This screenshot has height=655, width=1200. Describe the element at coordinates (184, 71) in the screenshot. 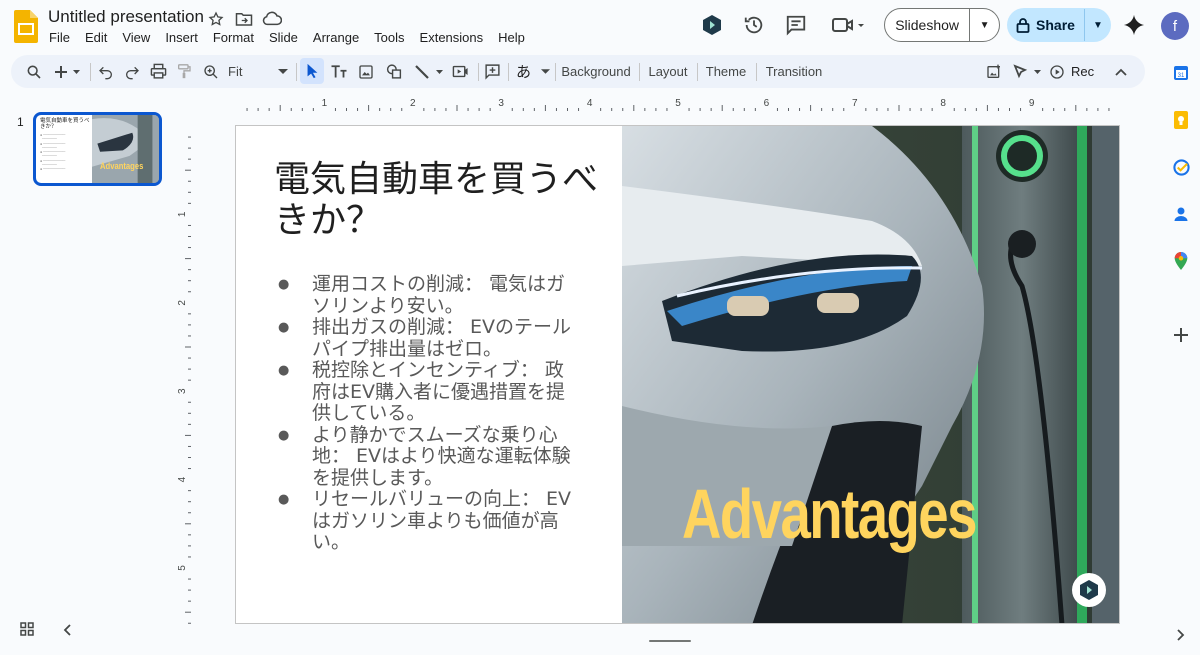

I see `paint-format-icon` at that location.